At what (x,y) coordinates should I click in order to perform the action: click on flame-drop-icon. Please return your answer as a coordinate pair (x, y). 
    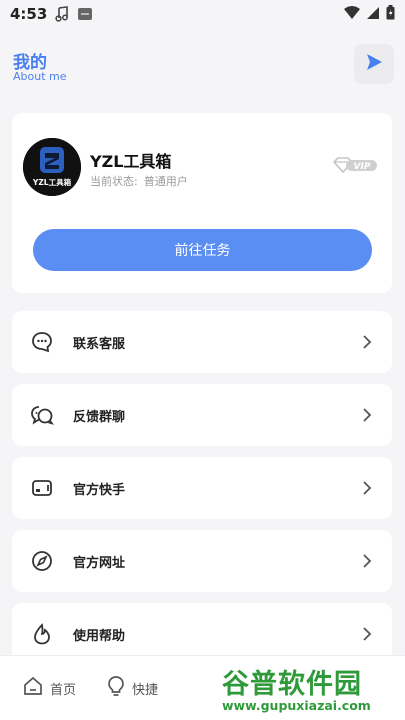
    Looking at the image, I should click on (42, 634).